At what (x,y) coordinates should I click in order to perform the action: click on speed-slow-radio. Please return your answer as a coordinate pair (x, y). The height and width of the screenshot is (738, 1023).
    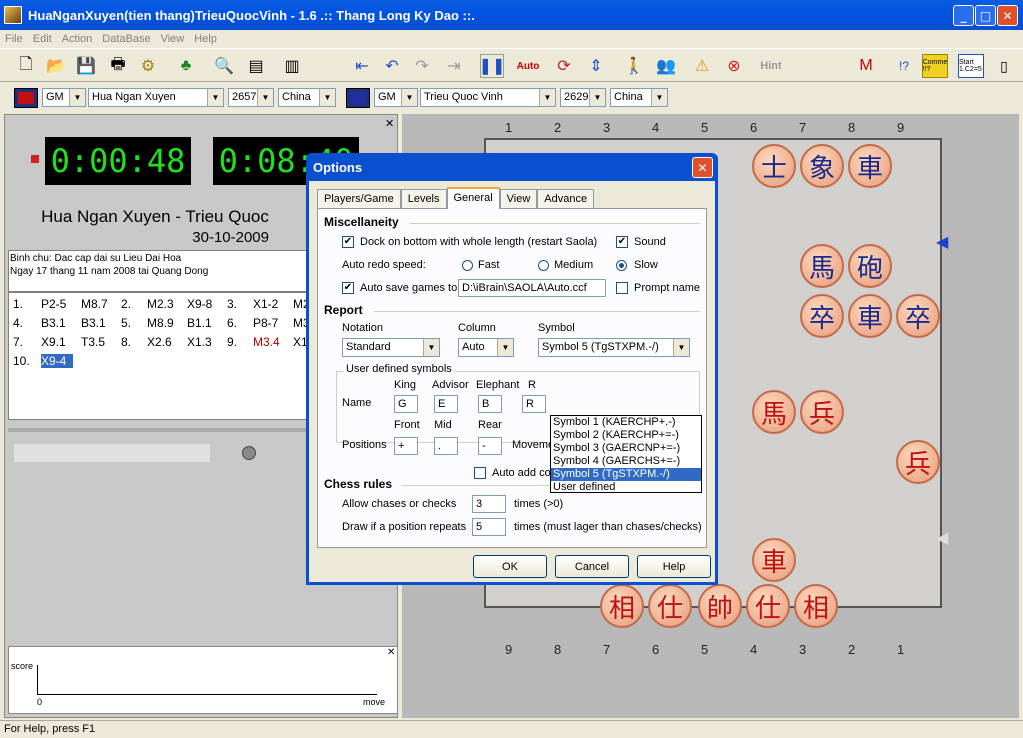
    Looking at the image, I should click on (621, 265).